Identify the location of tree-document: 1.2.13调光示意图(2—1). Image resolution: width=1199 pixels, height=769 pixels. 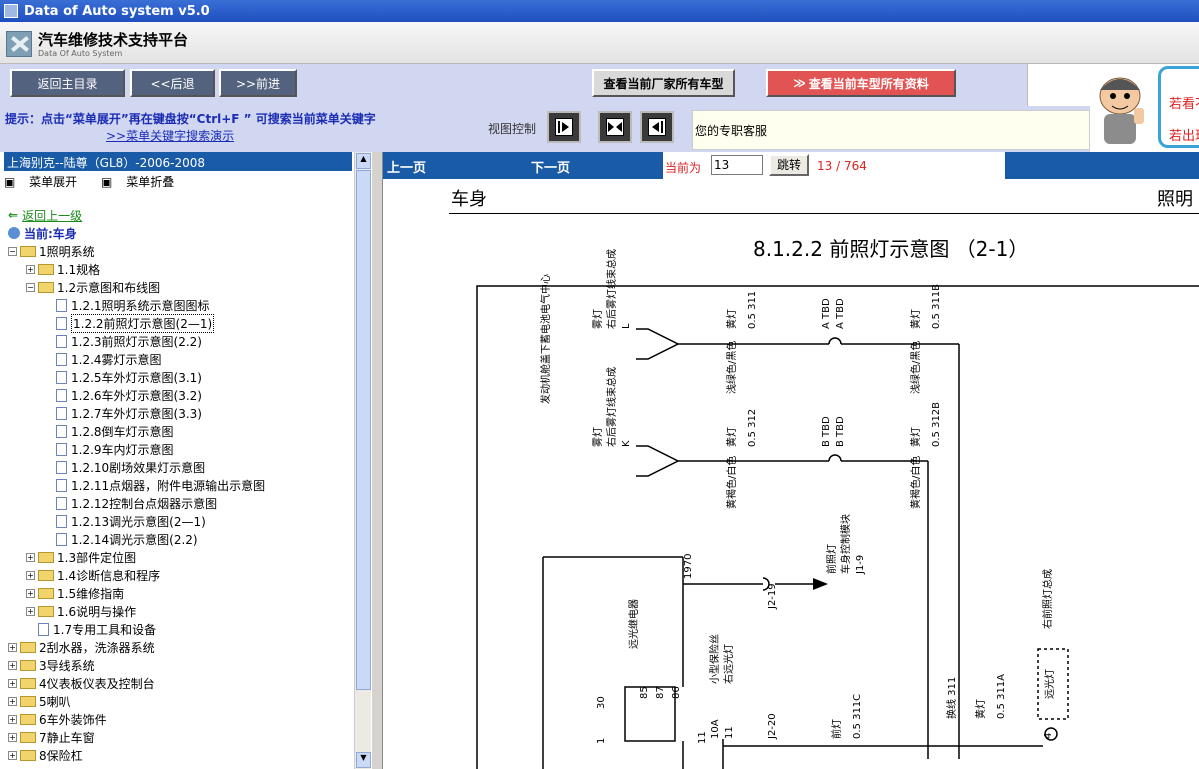
(125, 521).